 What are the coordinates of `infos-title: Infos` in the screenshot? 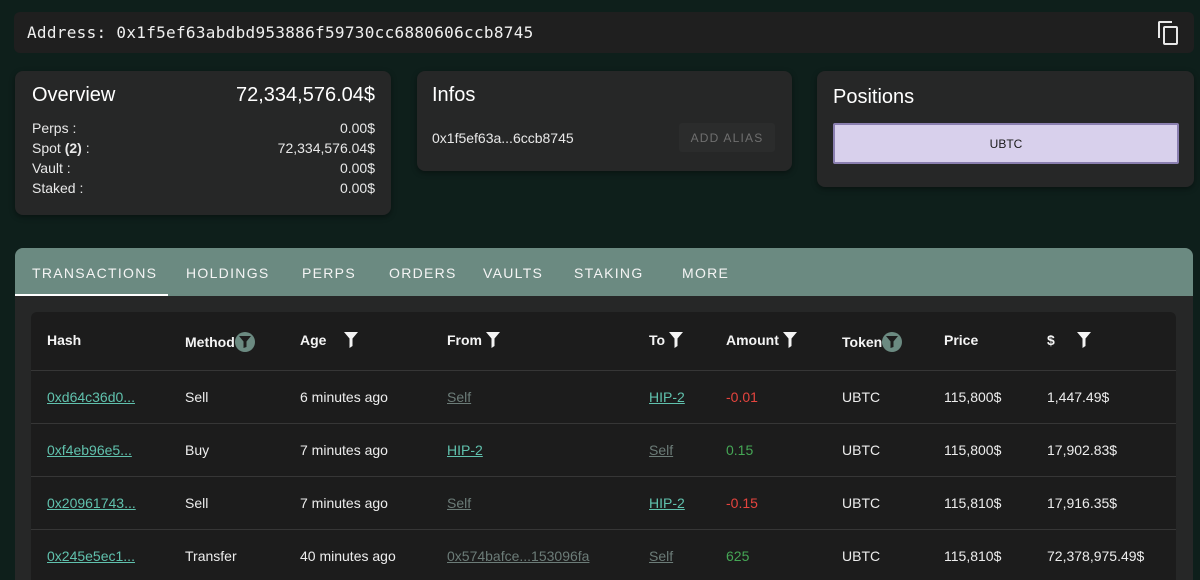 It's located at (454, 95).